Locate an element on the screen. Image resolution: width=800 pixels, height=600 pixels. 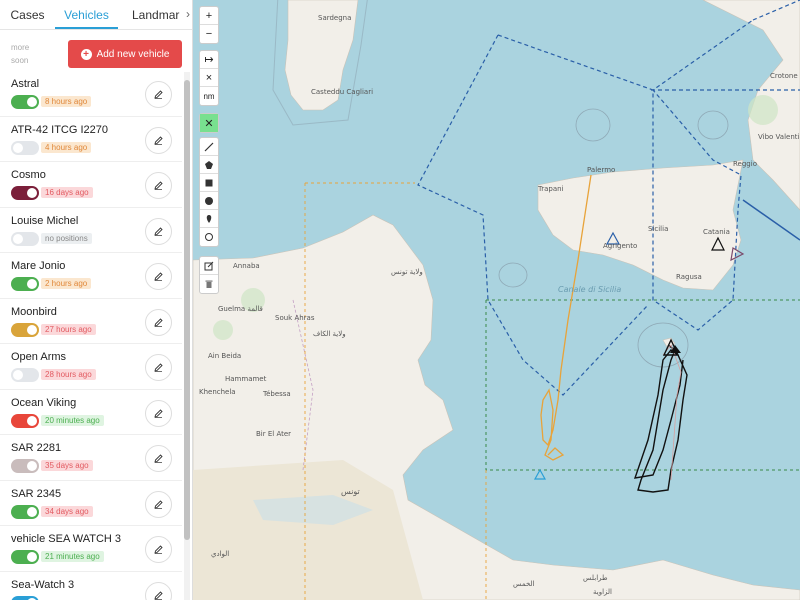
vehicle-item: Moonbird 27 hours ago is located at coordinates (91, 321).